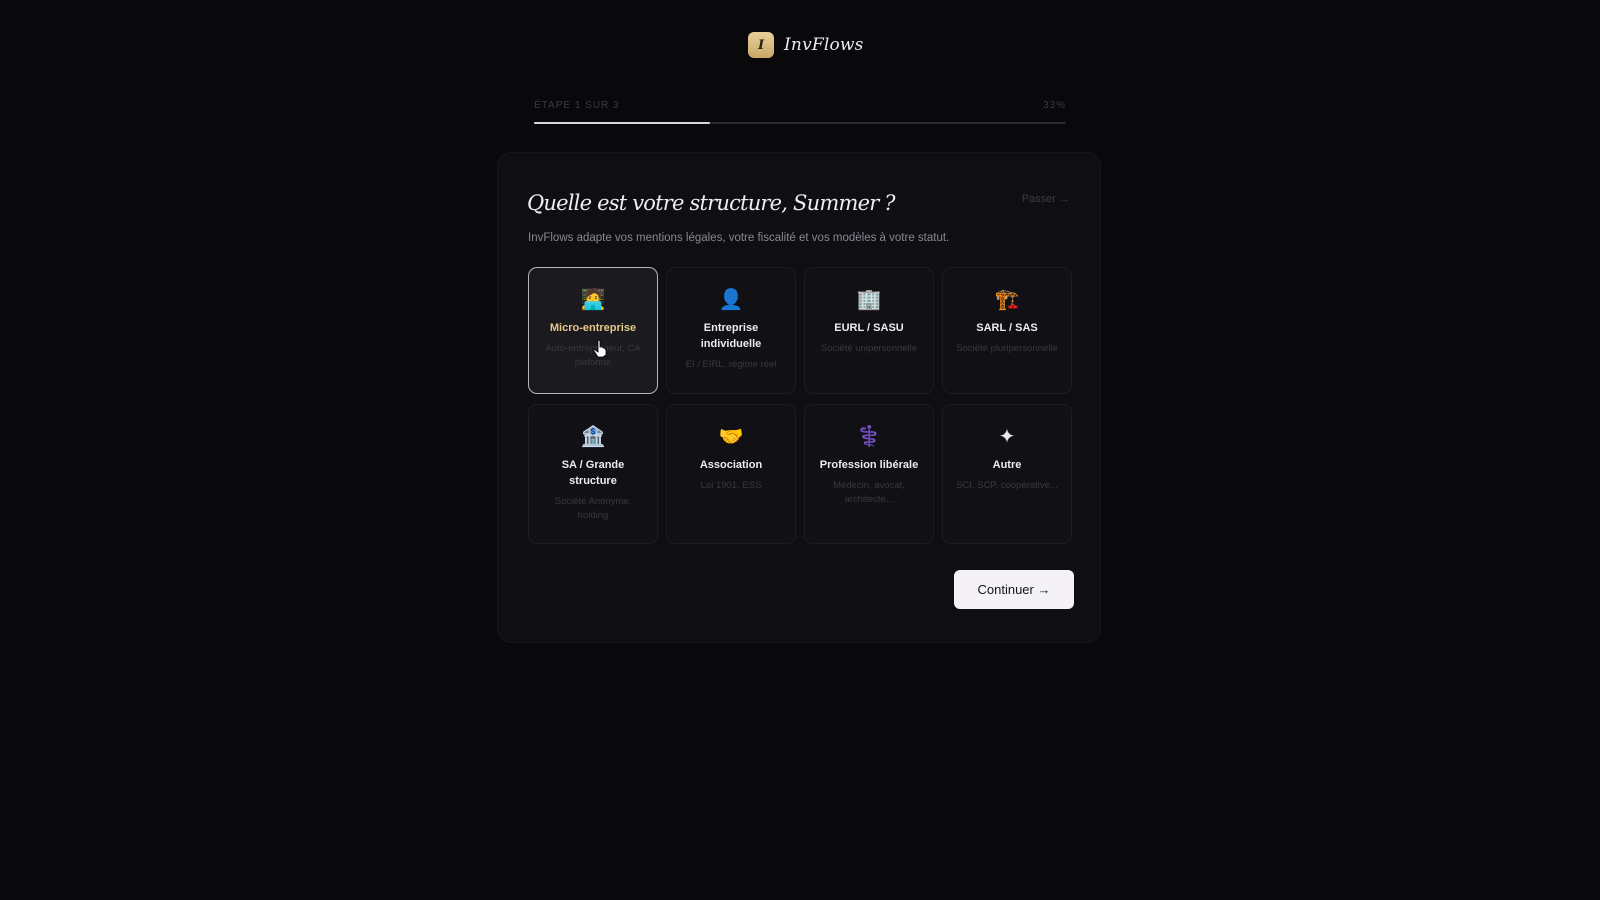 Image resolution: width=1600 pixels, height=900 pixels. What do you see at coordinates (1007, 465) in the screenshot?
I see `option-label: Autre` at bounding box center [1007, 465].